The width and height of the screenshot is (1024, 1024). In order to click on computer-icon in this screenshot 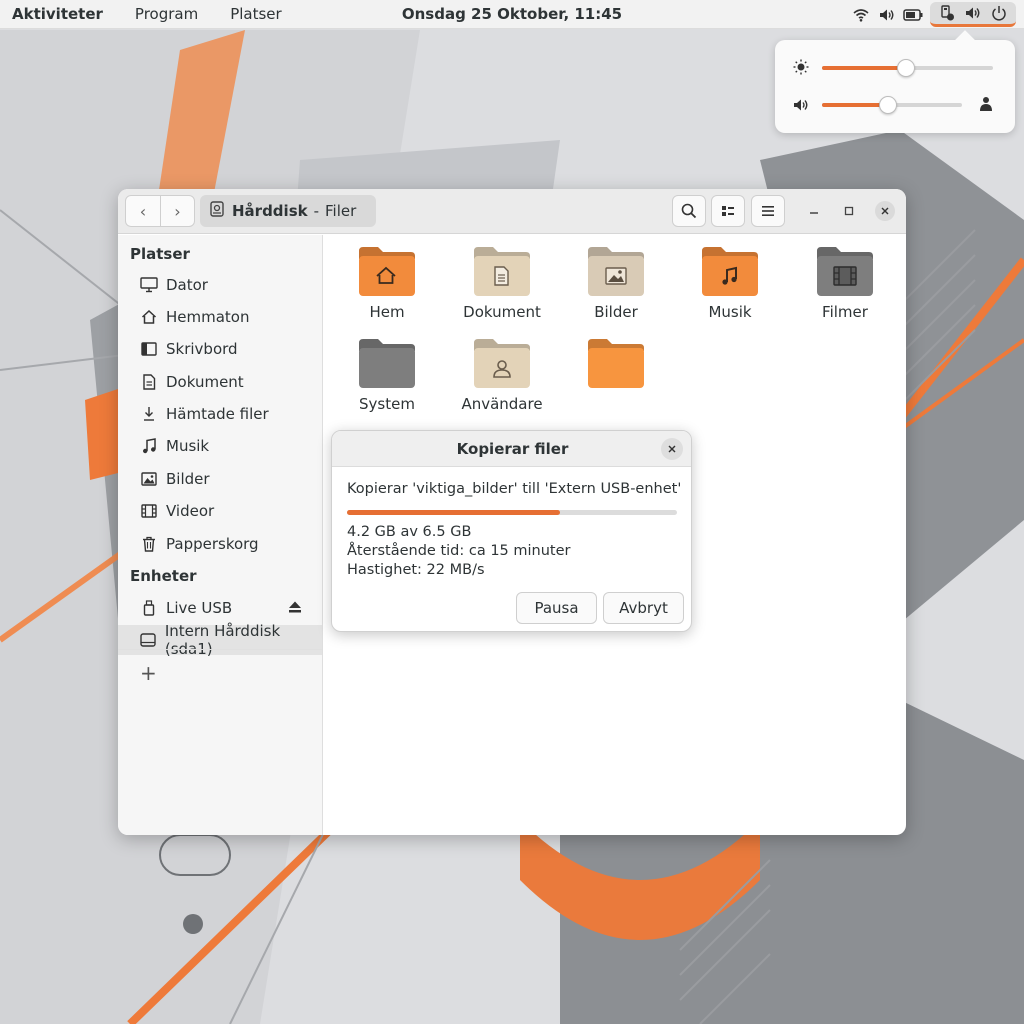, I will do `click(149, 285)`.